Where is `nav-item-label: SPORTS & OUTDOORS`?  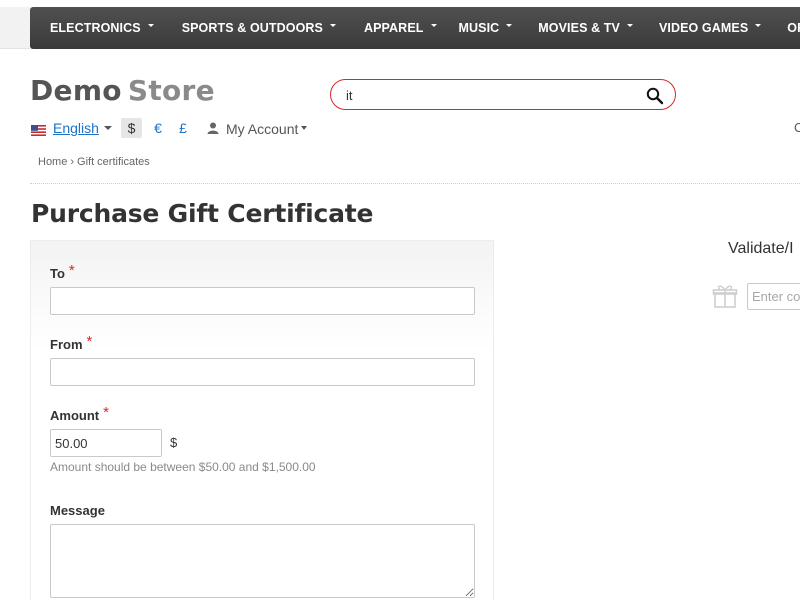
nav-item-label: SPORTS & OUTDOORS is located at coordinates (252, 28).